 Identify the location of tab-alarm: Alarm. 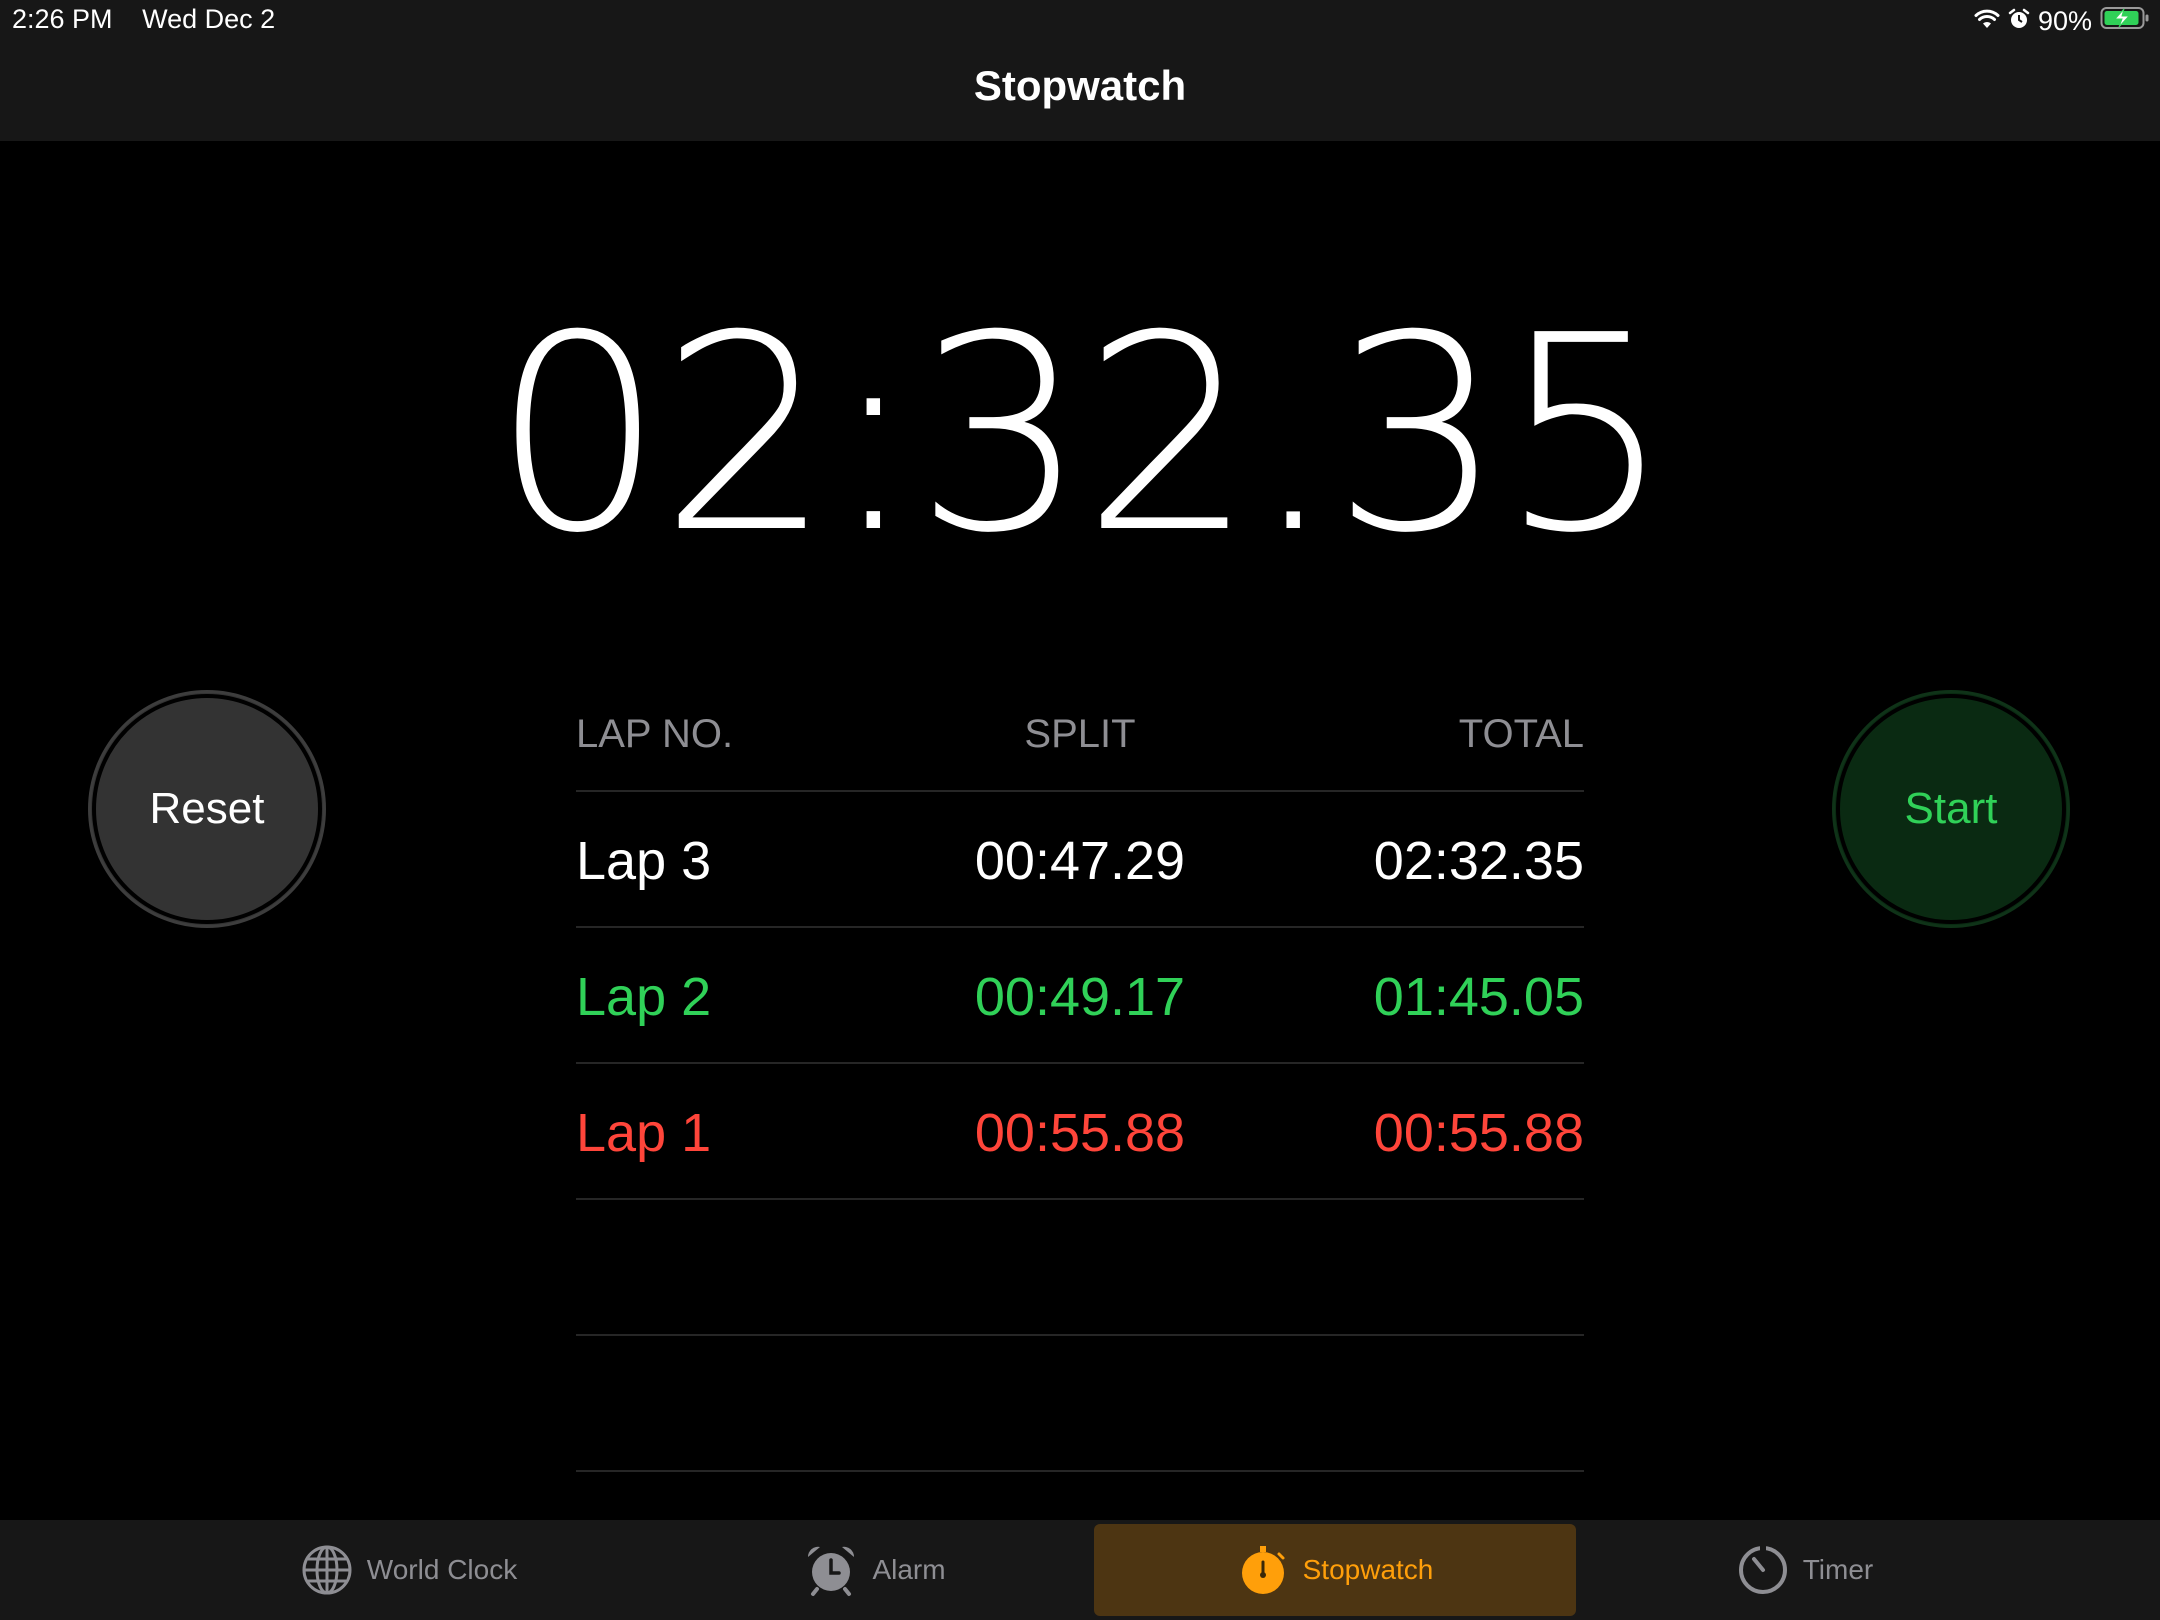
(875, 1570).